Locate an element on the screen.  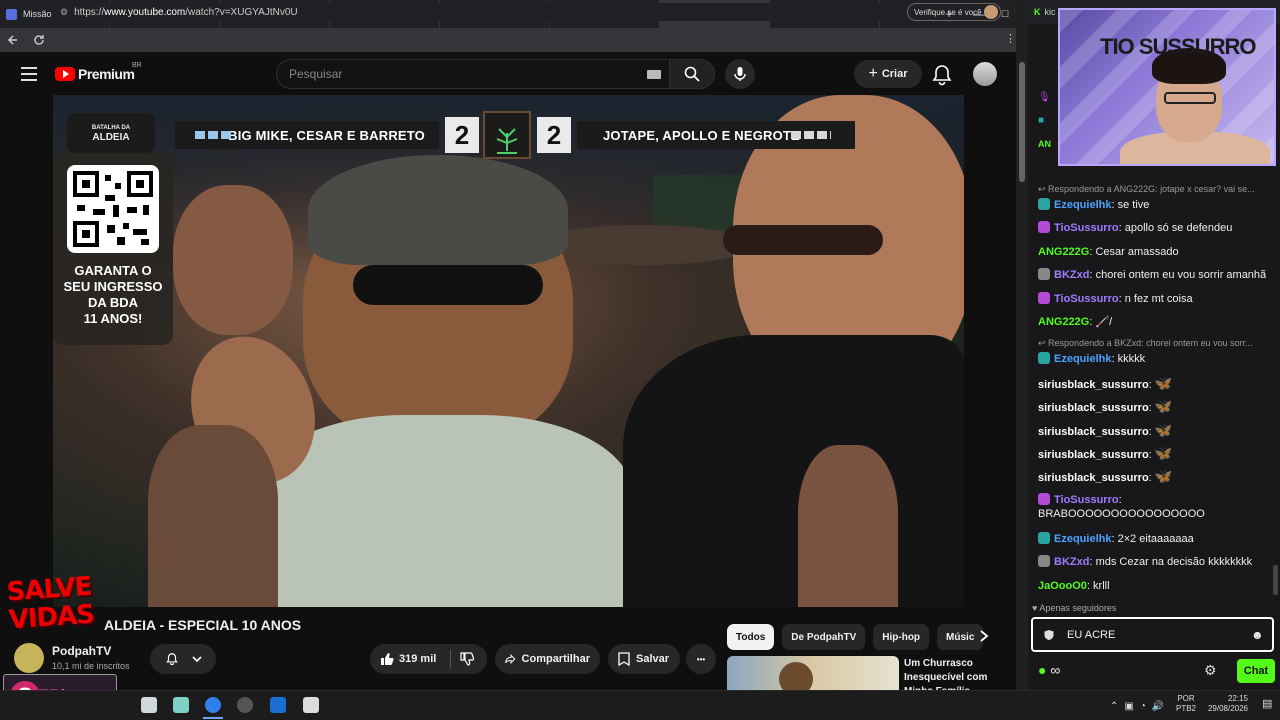
taskbar-app-icon is located at coordinates (149, 705).